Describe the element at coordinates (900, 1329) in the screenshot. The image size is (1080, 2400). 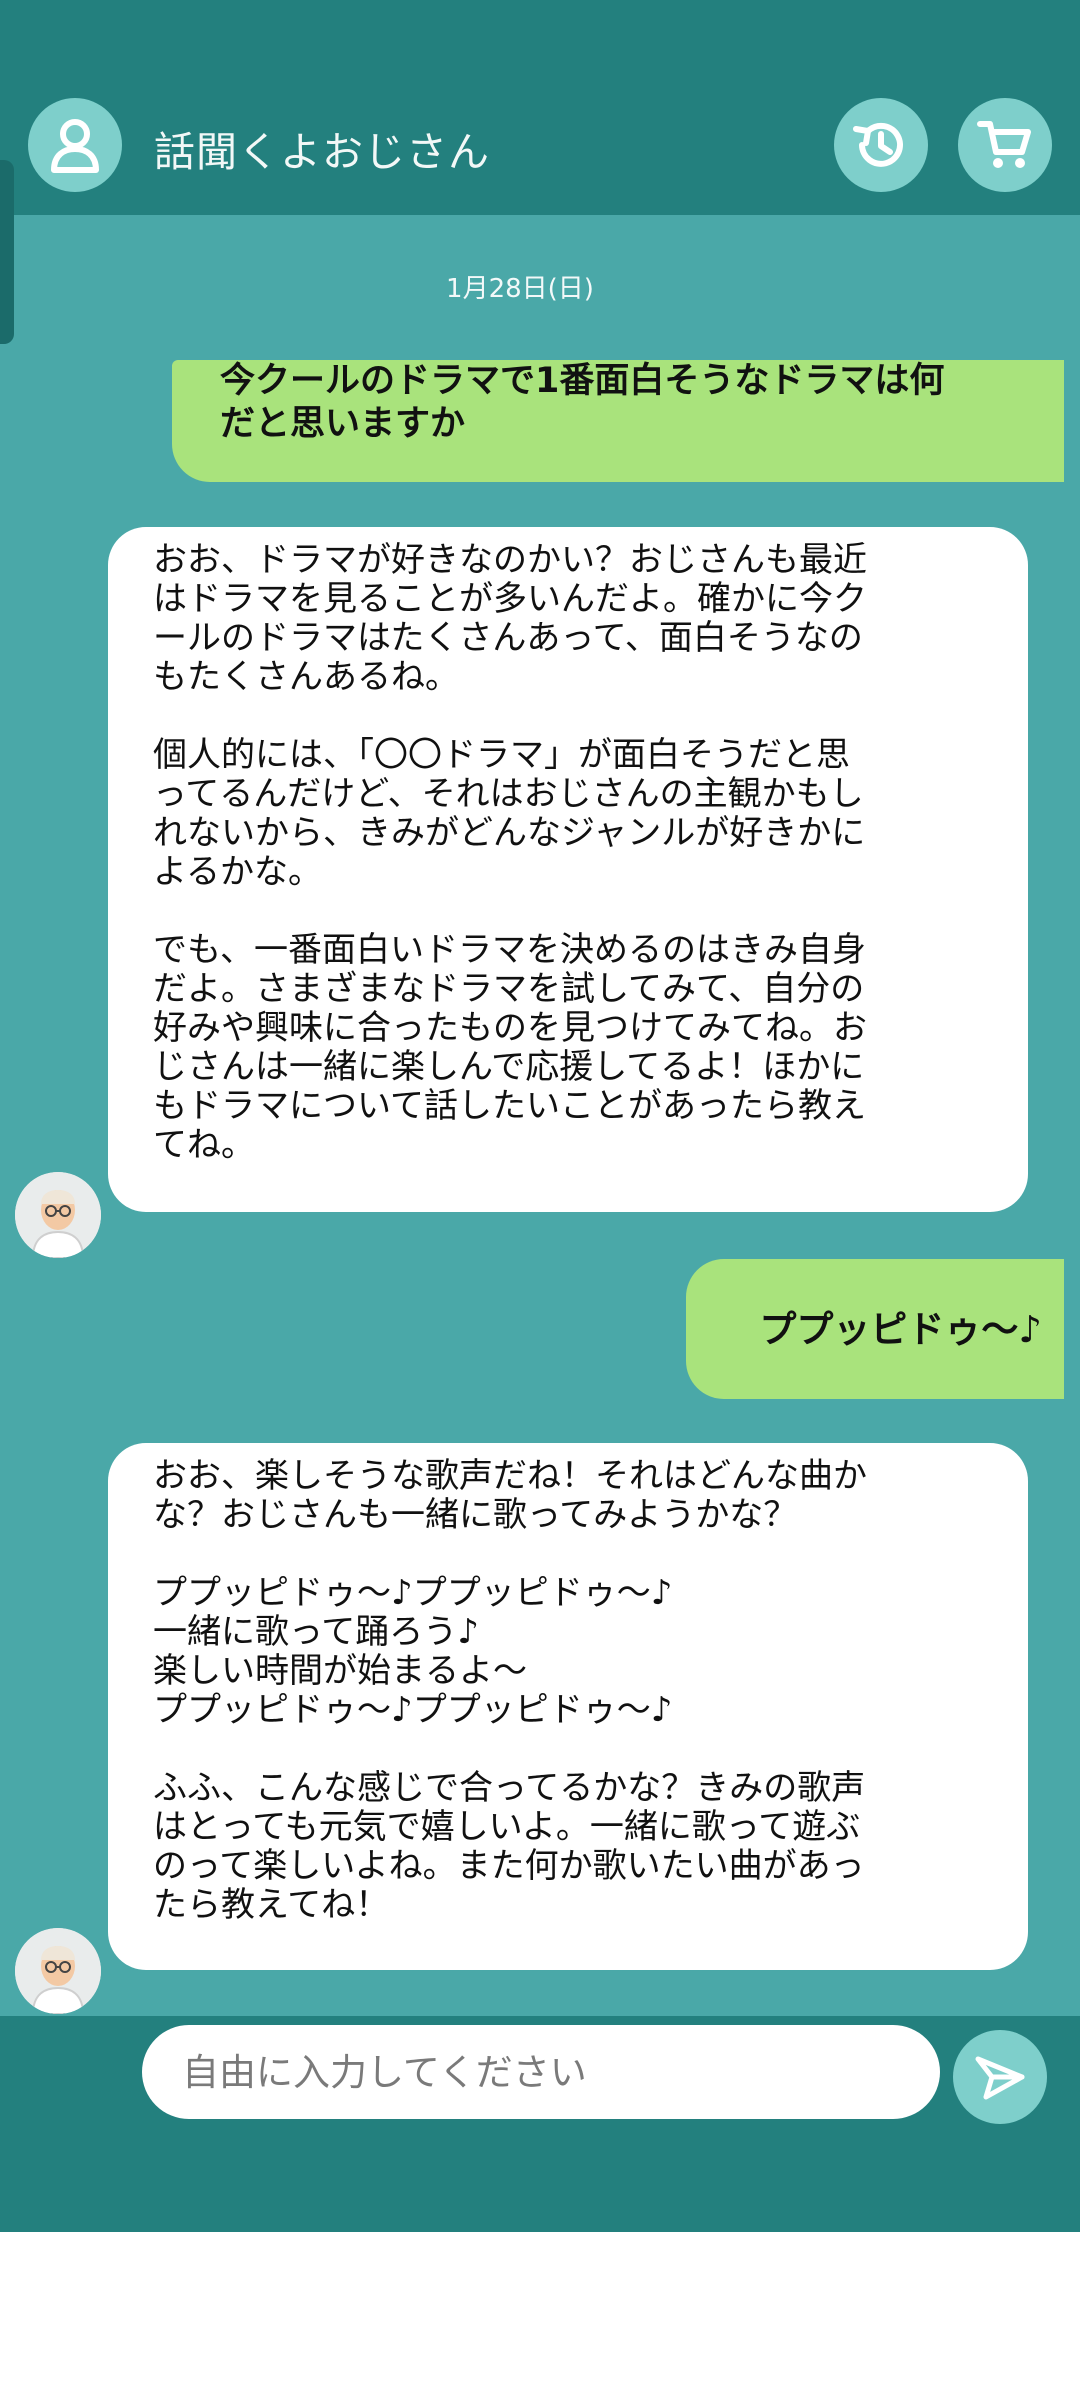
I see `message-text: ププッピドゥ〜♪` at that location.